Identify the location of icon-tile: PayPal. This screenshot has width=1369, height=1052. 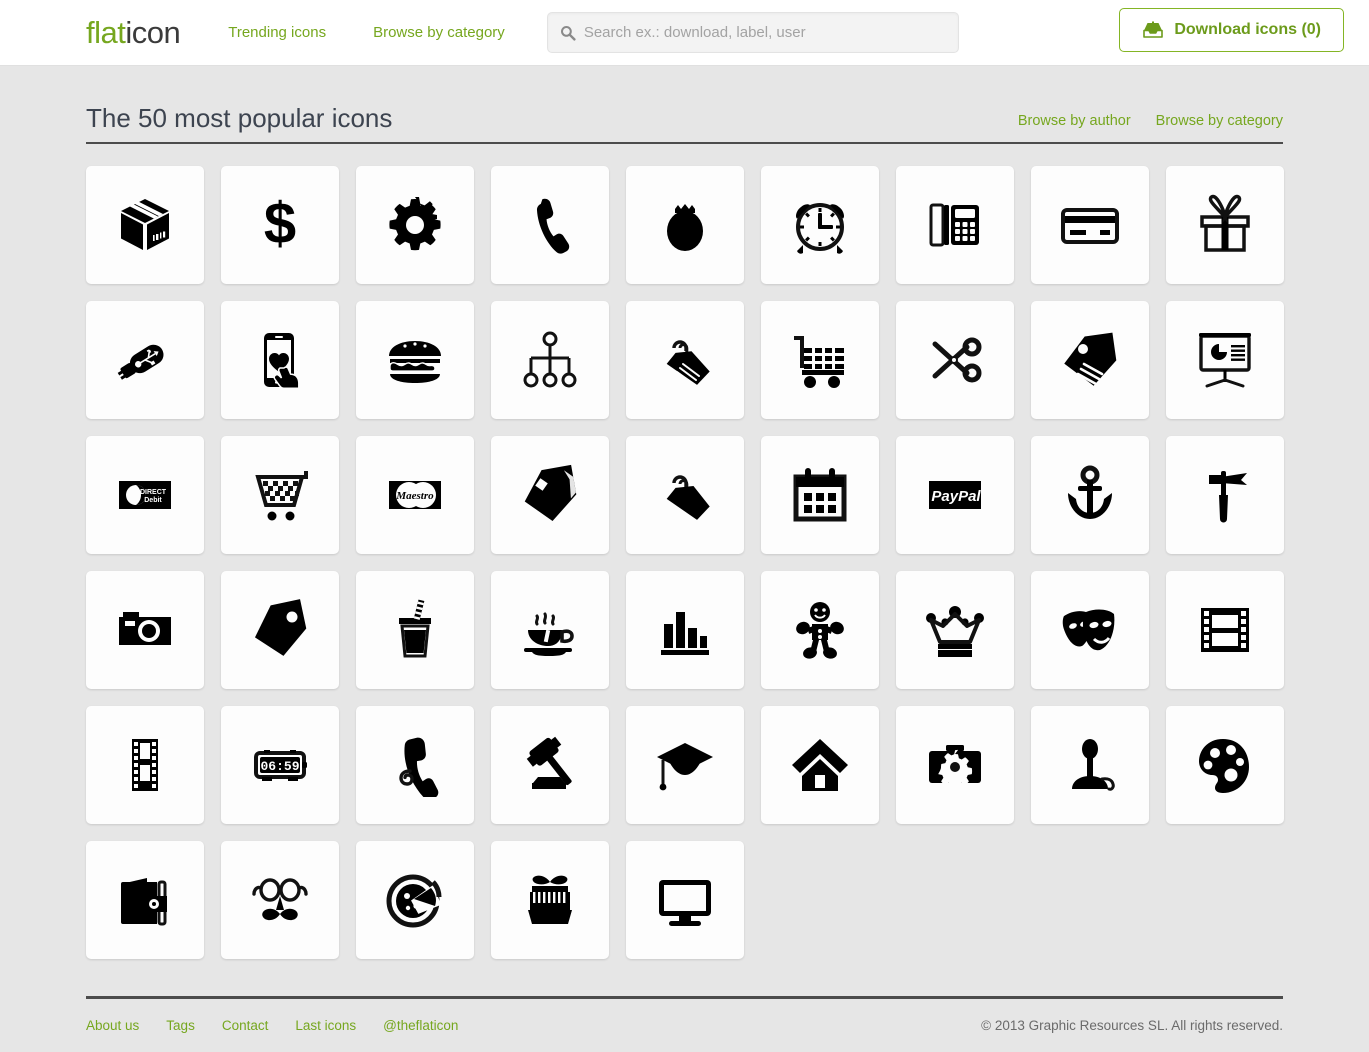
(955, 494).